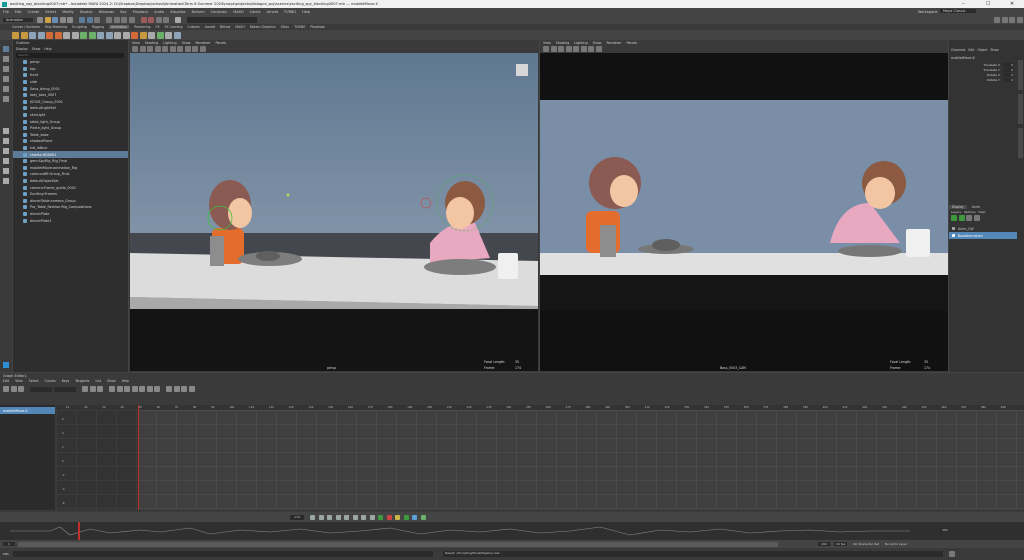  I want to click on layer-menu-layers: Layers, so click(956, 212).